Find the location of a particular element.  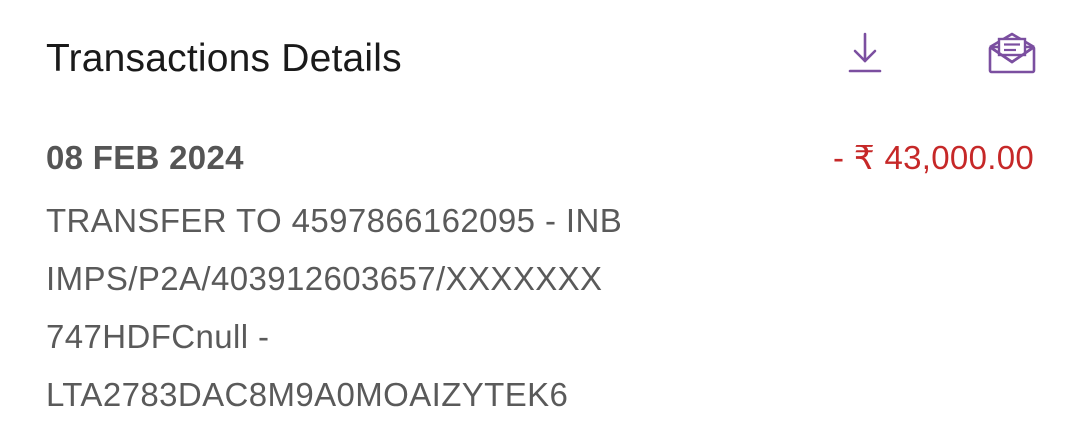

download-button is located at coordinates (865, 53).